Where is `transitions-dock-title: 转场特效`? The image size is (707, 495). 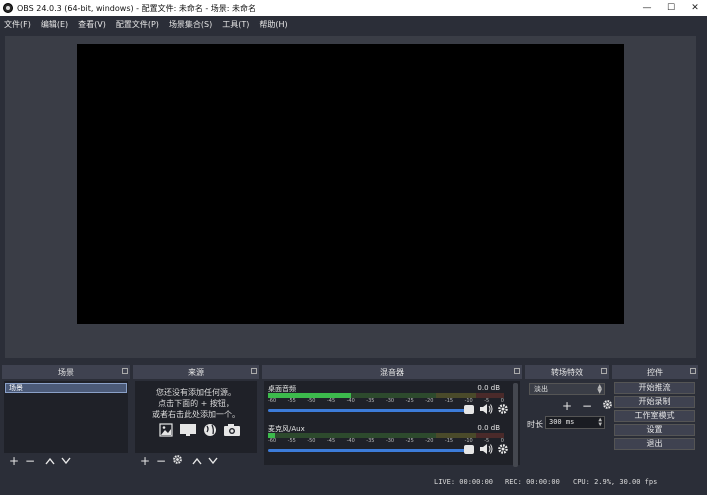
transitions-dock-title: 转场特效 is located at coordinates (567, 372).